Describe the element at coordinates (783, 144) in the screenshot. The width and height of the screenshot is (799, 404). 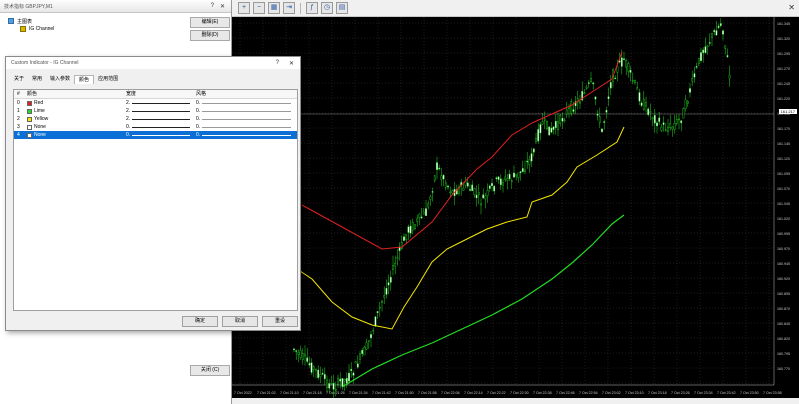
I see `price-tick-label: 161.145` at that location.